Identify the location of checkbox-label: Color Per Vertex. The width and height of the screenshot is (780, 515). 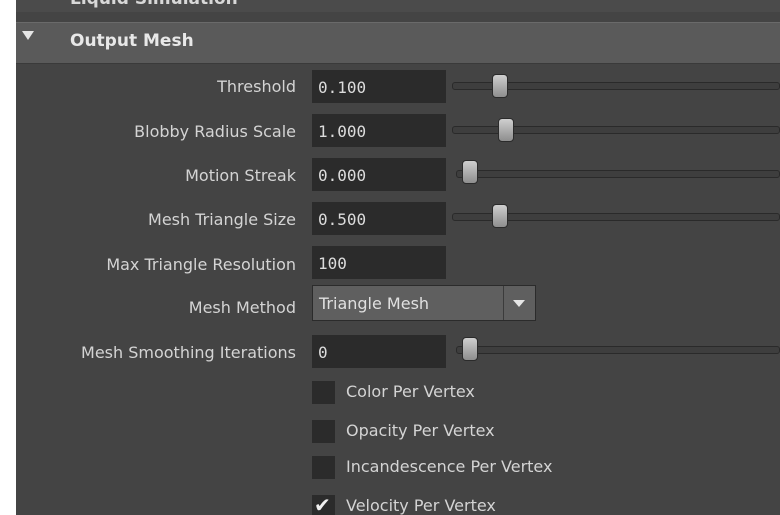
(410, 391).